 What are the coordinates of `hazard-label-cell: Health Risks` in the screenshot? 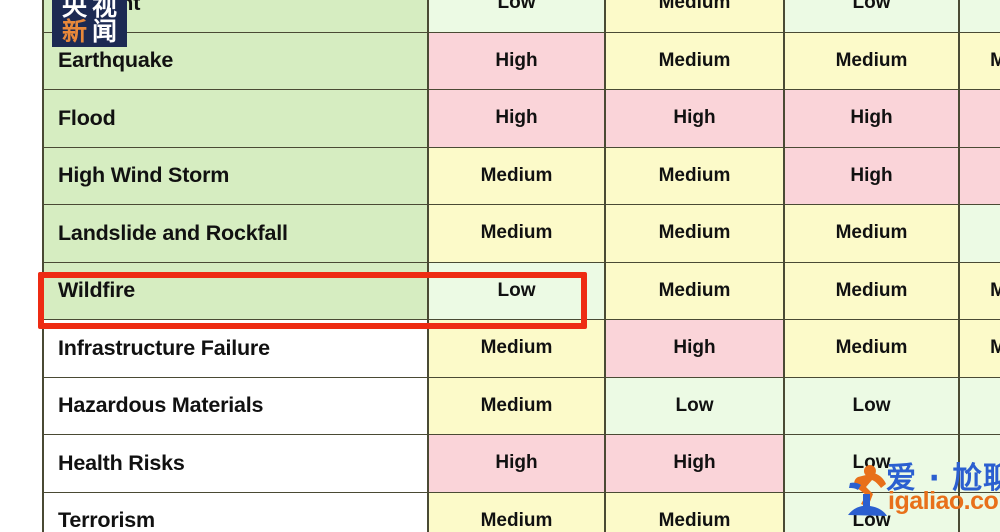 It's located at (235, 463).